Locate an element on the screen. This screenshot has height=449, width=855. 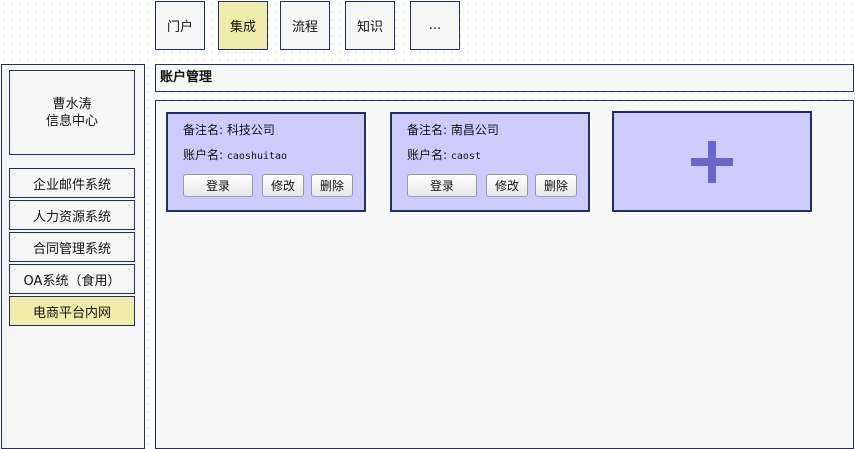
account-row: 账户名: caost is located at coordinates (444, 154).